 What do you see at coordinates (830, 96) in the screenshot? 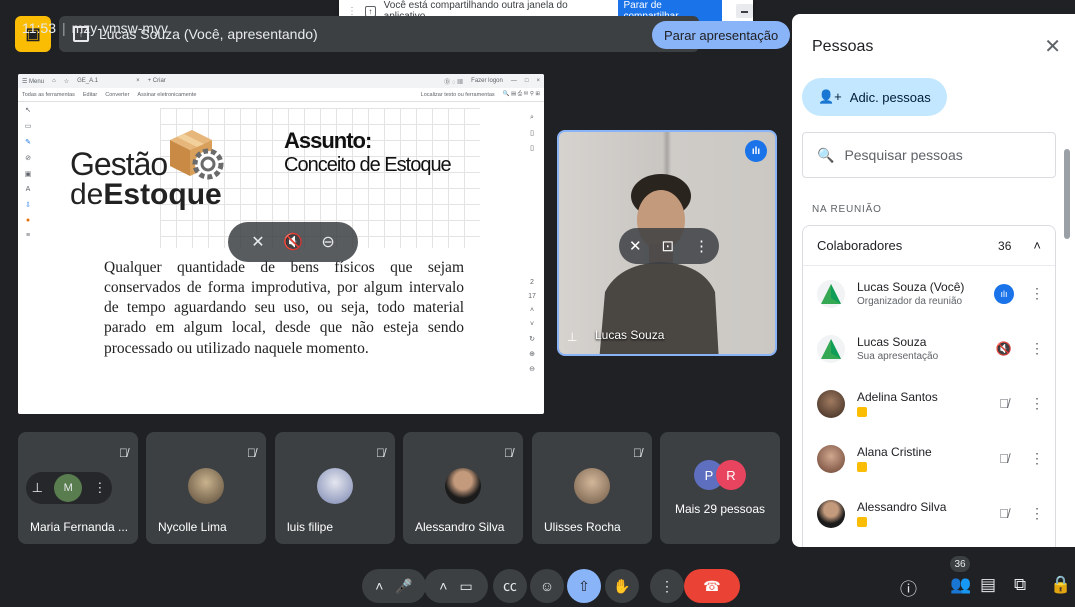
I see `add-person-icon: 👤+` at bounding box center [830, 96].